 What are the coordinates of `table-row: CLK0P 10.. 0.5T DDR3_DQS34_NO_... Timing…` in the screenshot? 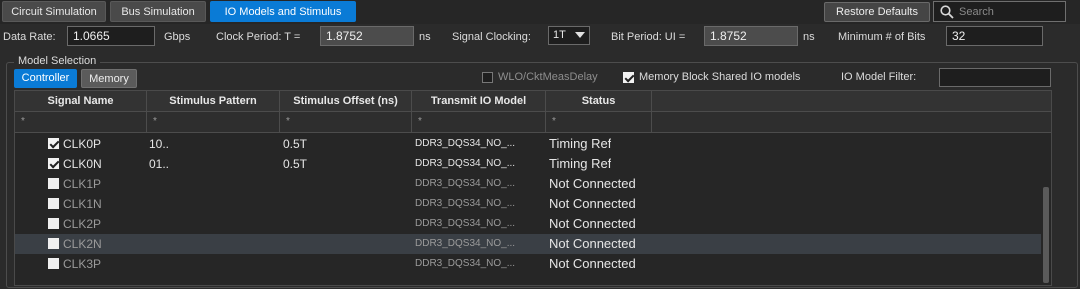 It's located at (528, 144).